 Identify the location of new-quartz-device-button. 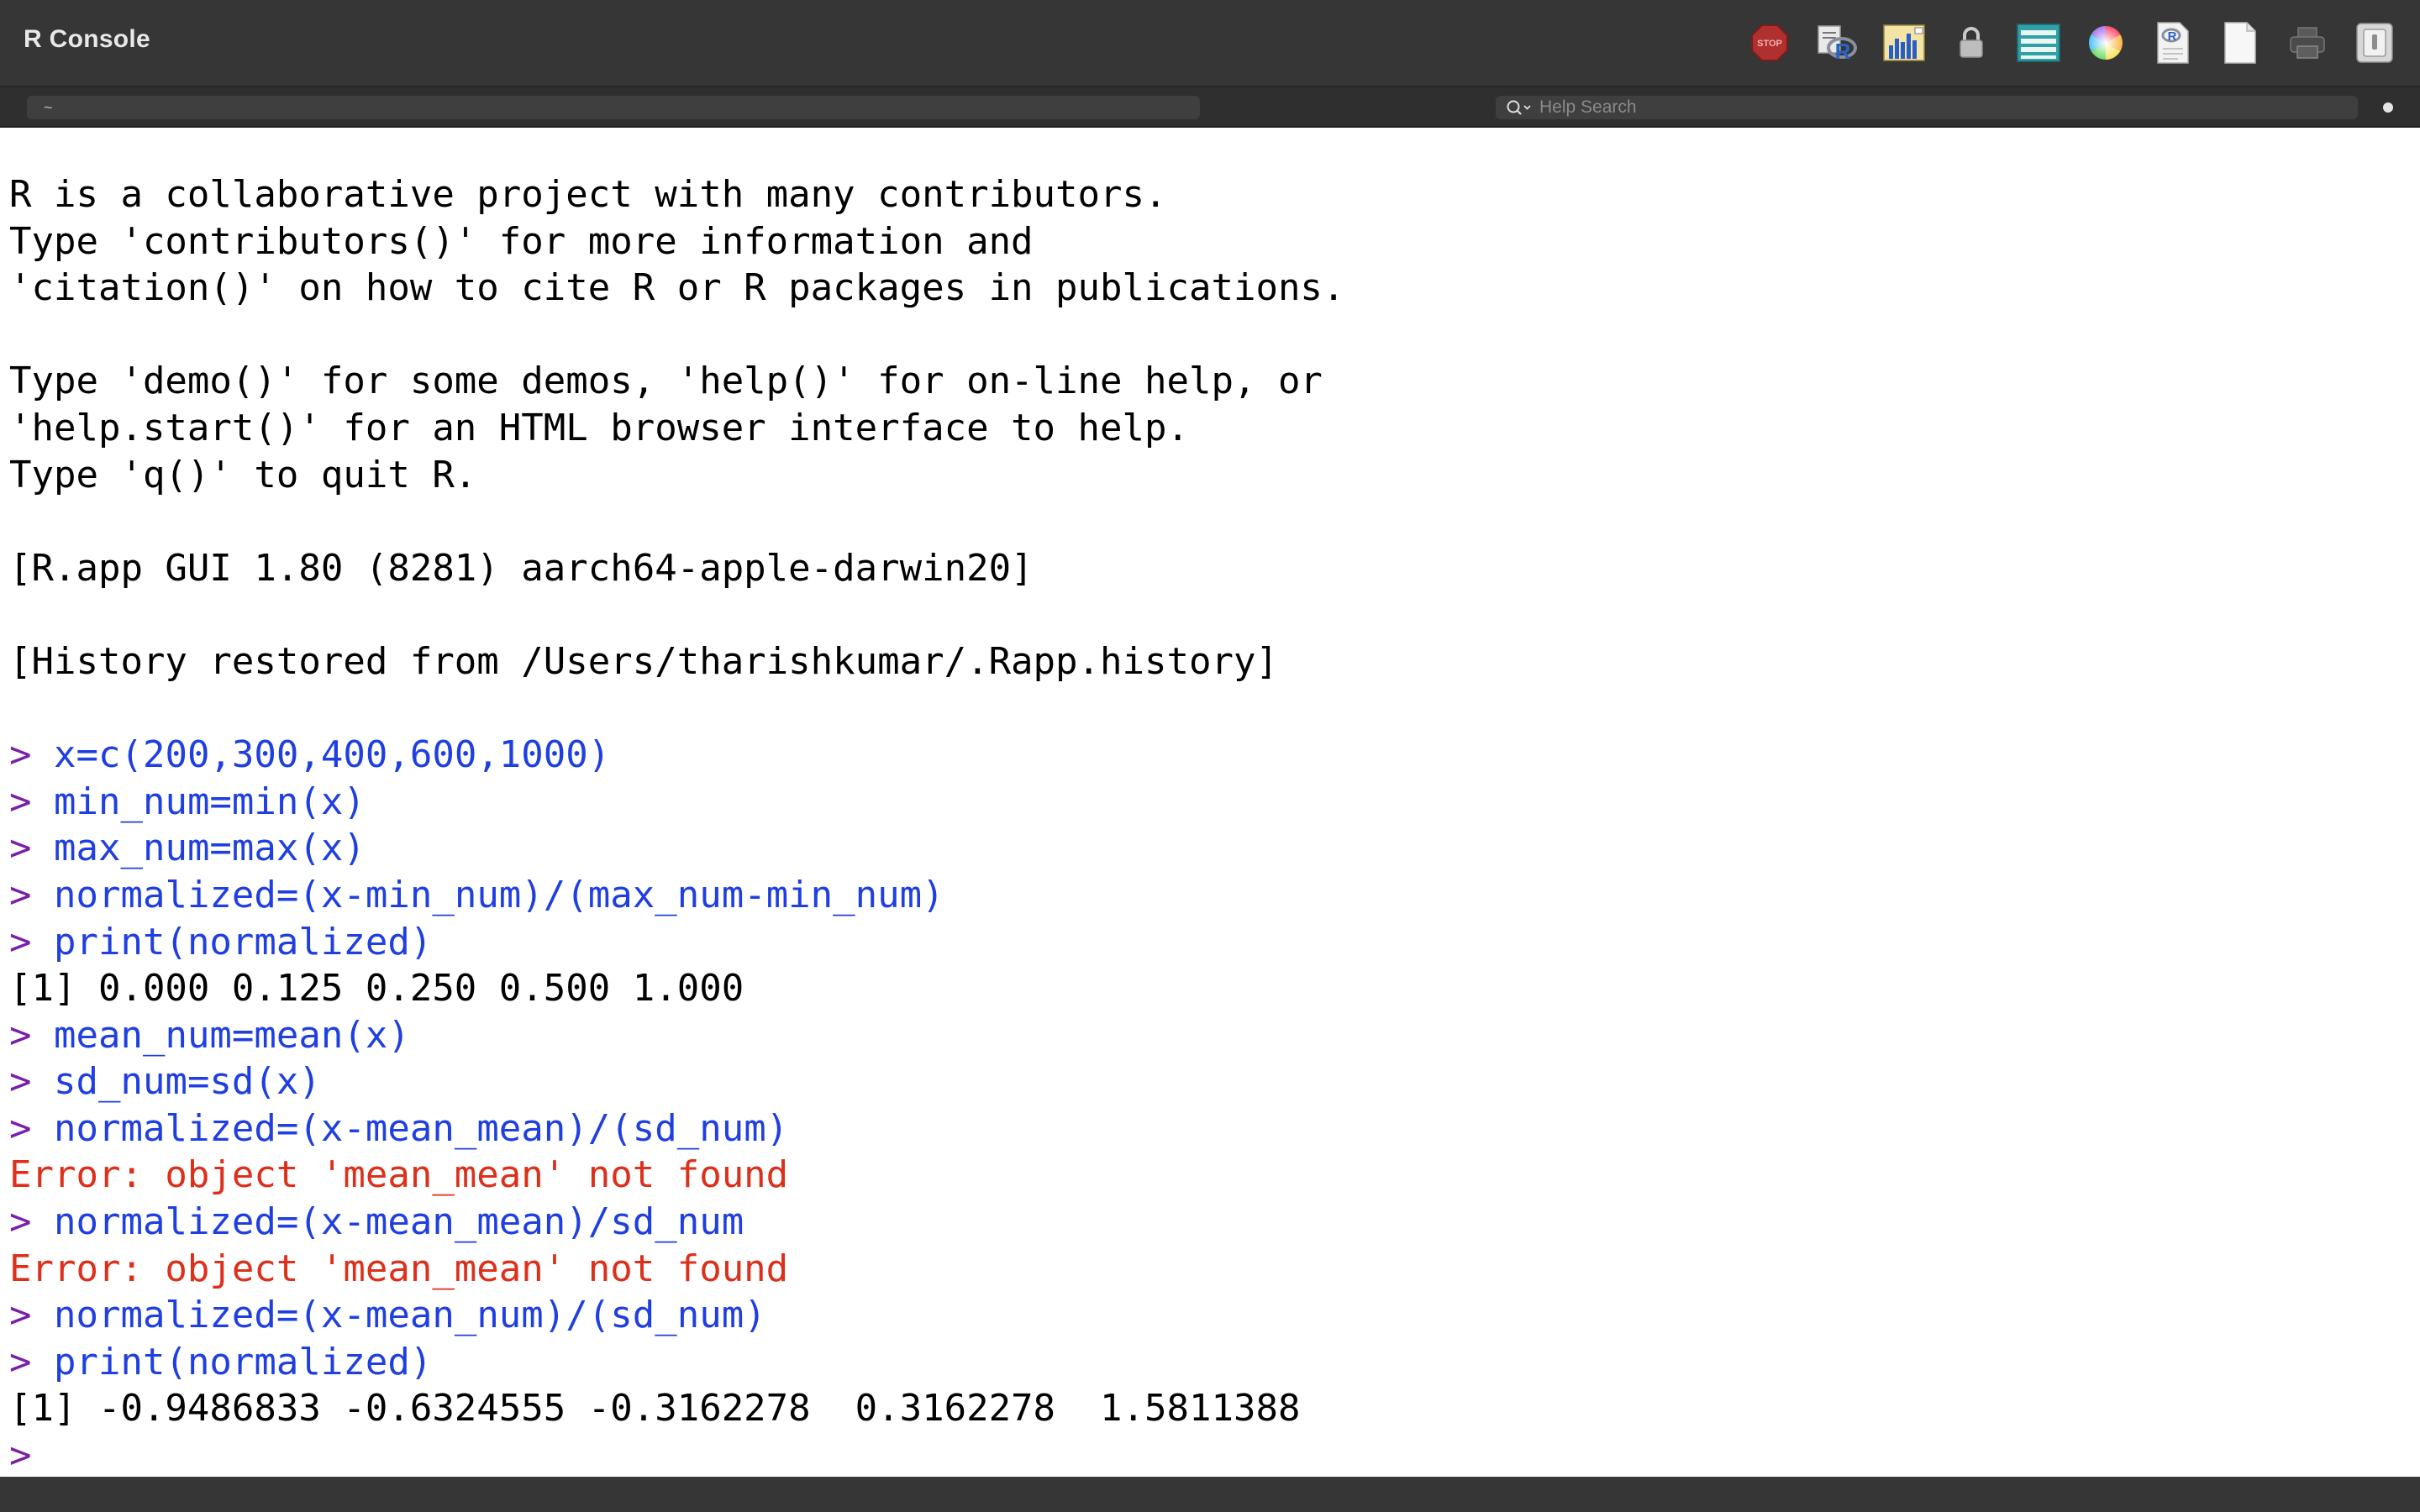
(1904, 43).